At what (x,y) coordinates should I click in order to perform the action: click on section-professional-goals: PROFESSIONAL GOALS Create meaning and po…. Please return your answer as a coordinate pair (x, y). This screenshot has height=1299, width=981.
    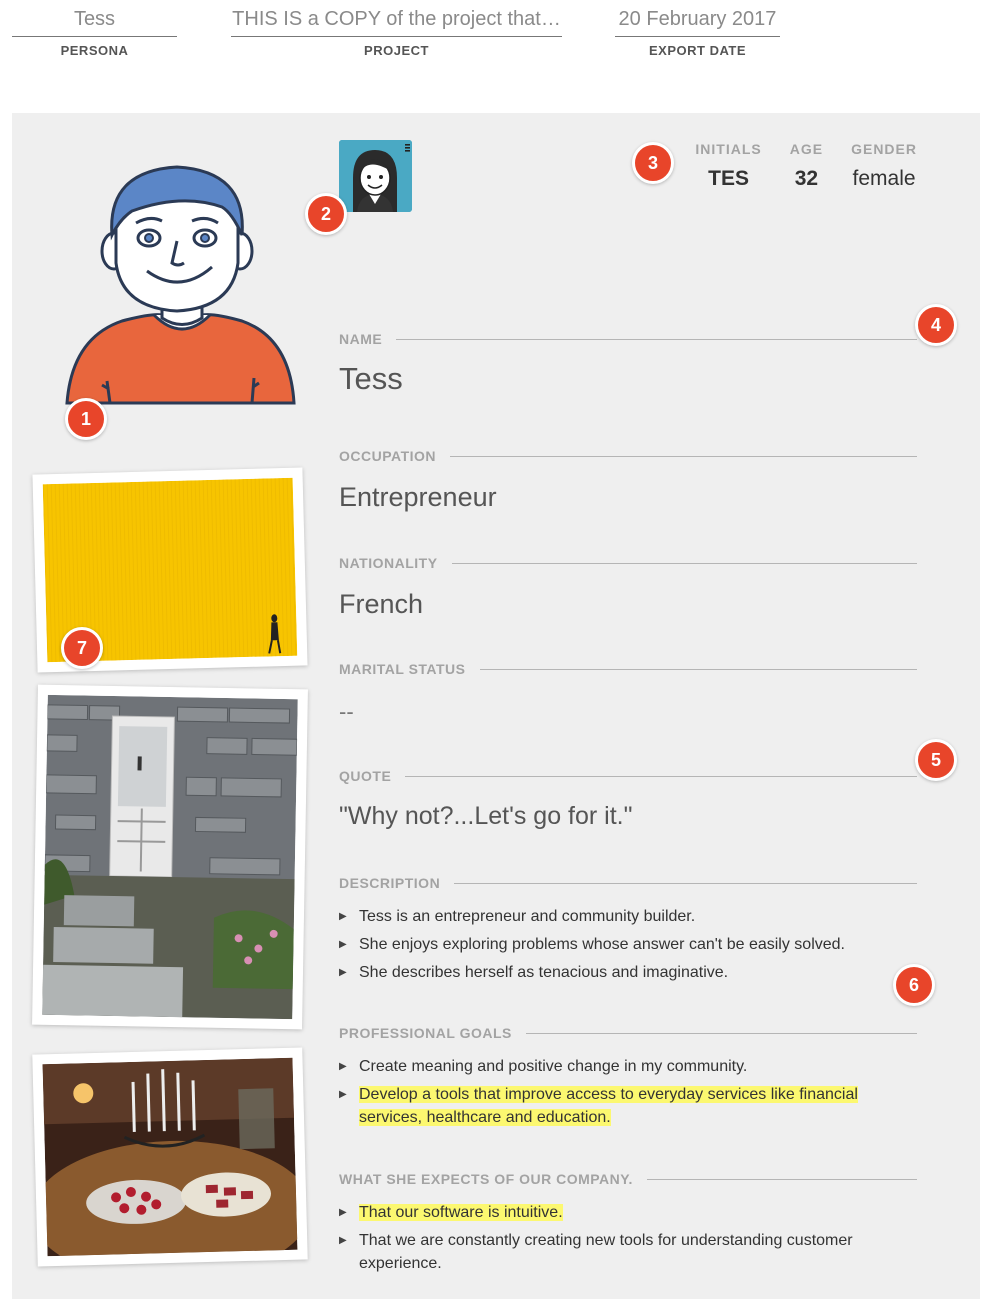
    Looking at the image, I should click on (628, 1079).